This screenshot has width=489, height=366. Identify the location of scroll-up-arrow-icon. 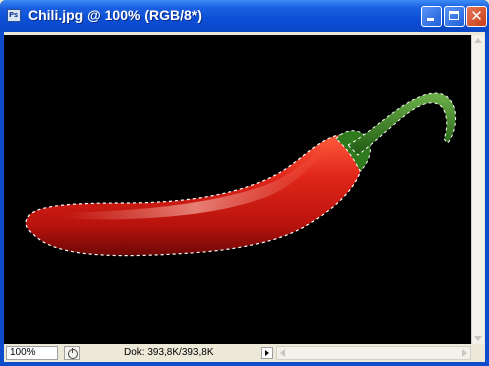
(478, 40).